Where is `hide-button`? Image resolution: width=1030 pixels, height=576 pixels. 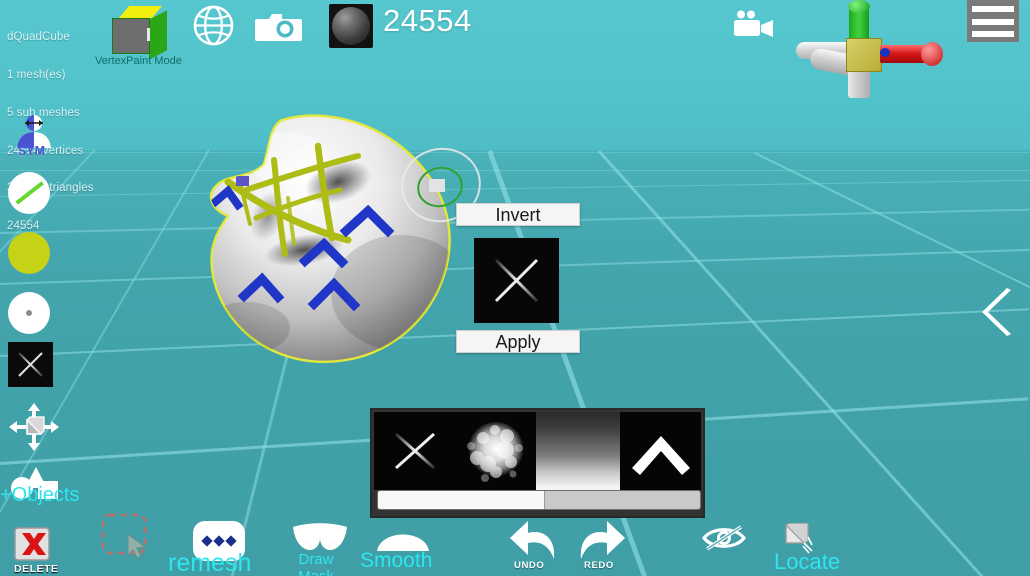 hide-button is located at coordinates (724, 540).